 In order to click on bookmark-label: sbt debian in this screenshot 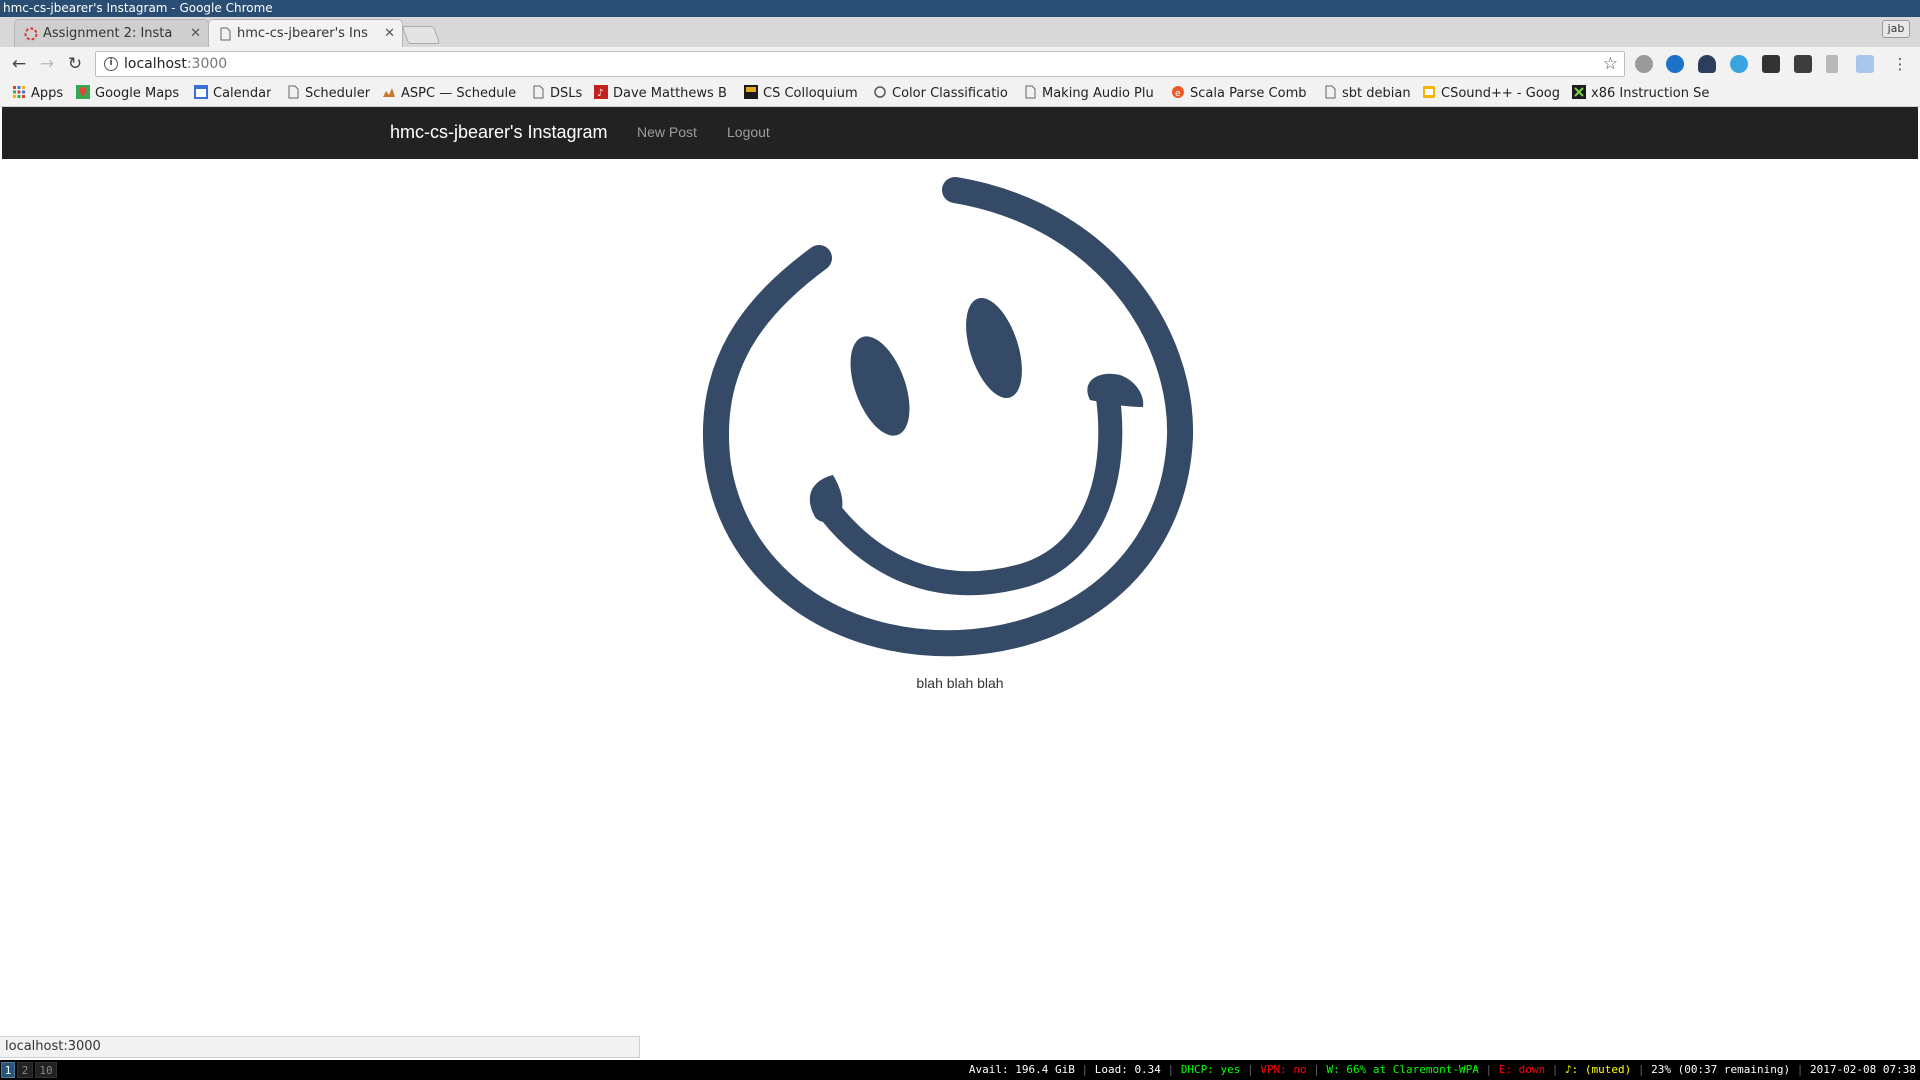, I will do `click(1376, 93)`.